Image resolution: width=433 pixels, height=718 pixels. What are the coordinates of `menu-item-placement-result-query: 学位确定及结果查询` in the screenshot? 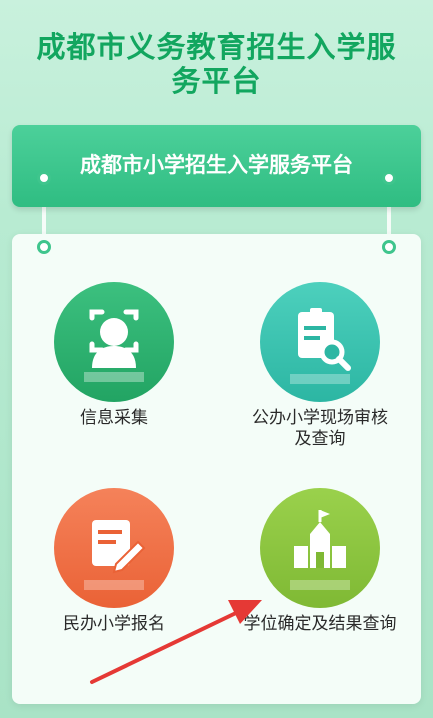 It's located at (320, 561).